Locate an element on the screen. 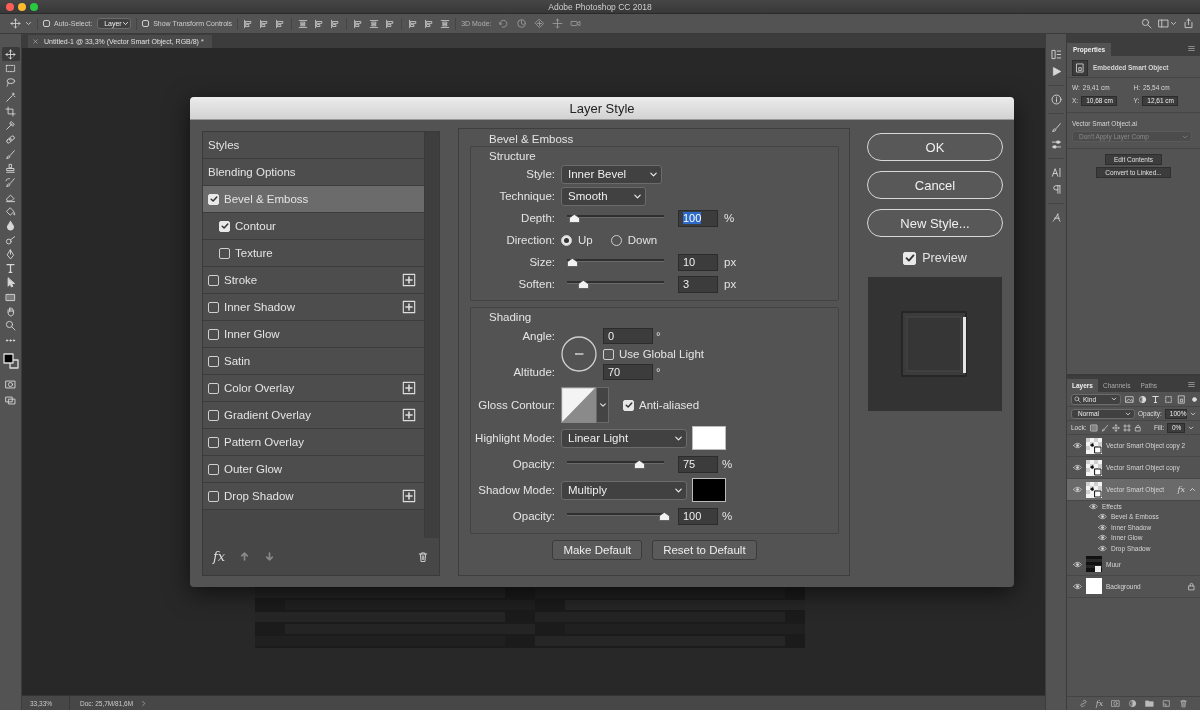  field-label: Depth: is located at coordinates (538, 218).